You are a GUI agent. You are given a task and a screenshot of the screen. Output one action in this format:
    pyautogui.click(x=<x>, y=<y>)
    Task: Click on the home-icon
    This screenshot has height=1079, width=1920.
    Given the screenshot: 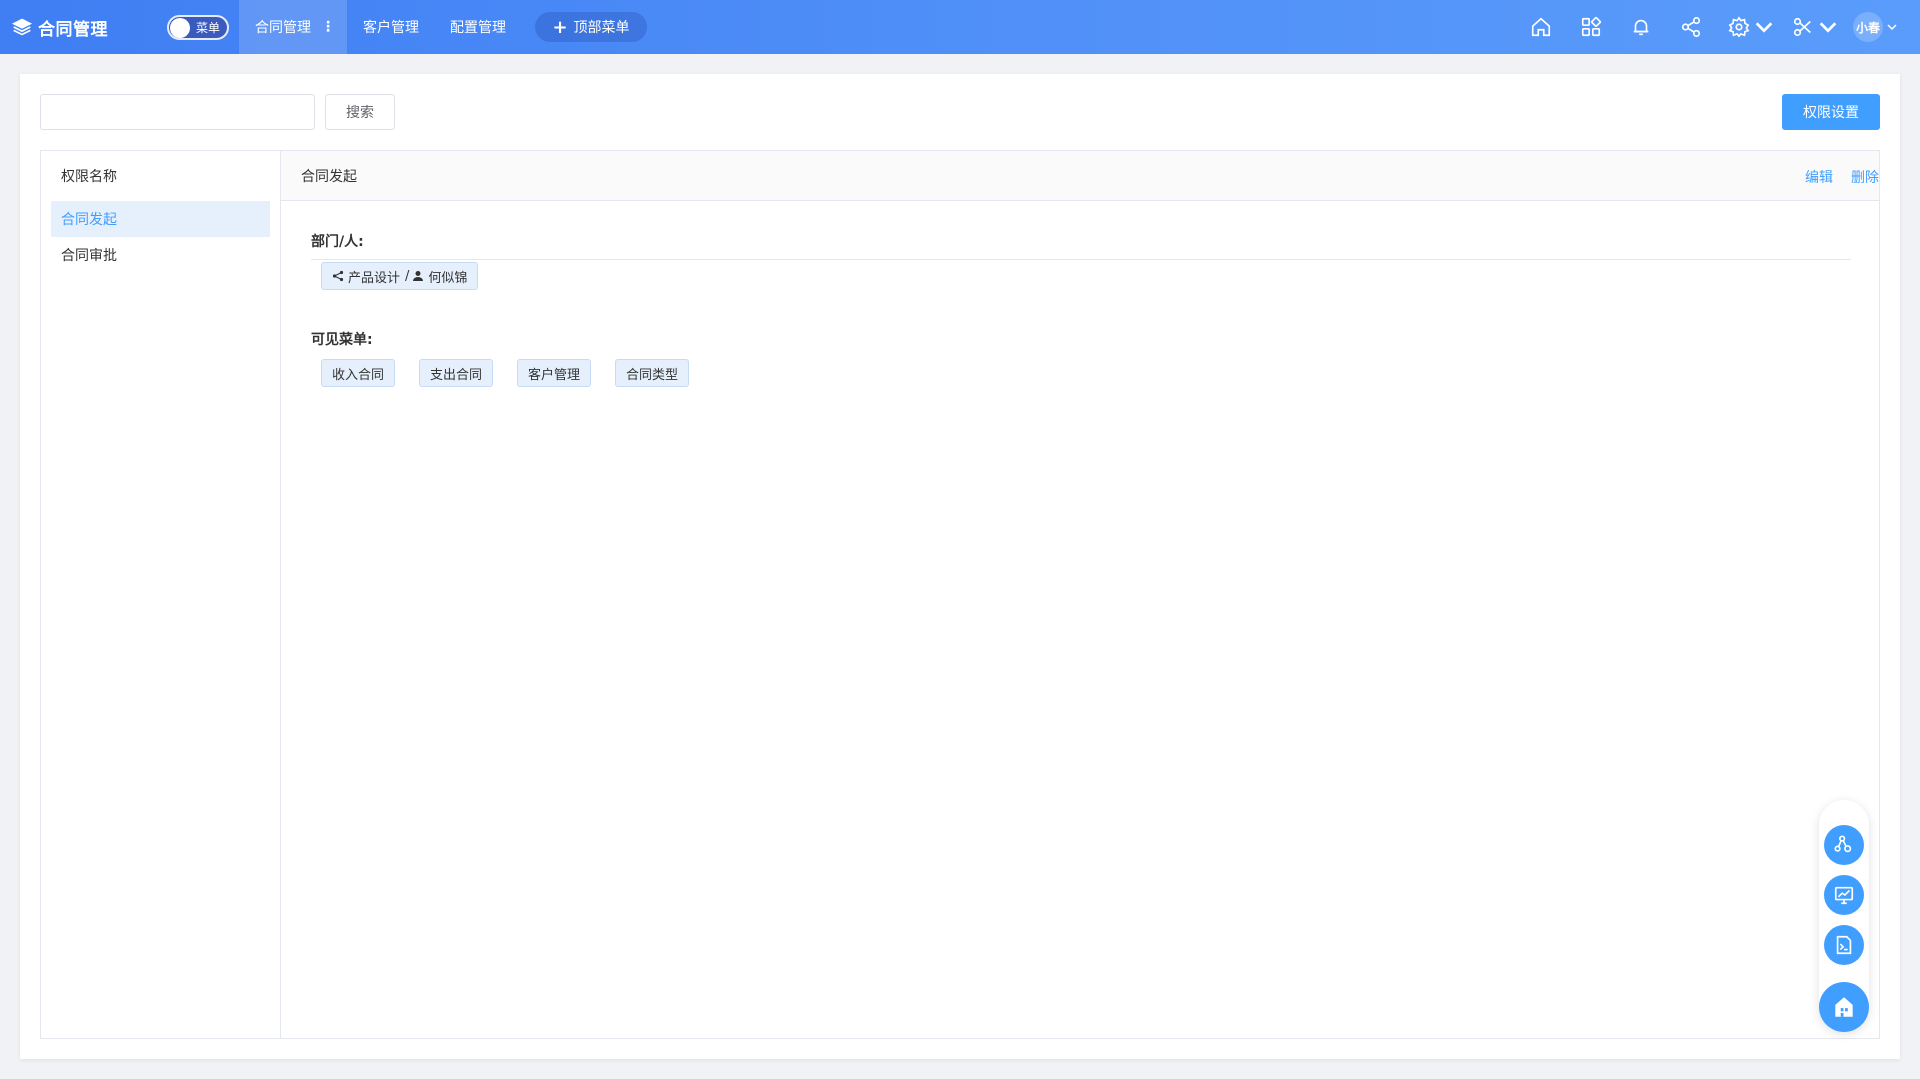 What is the action you would take?
    pyautogui.click(x=1541, y=27)
    